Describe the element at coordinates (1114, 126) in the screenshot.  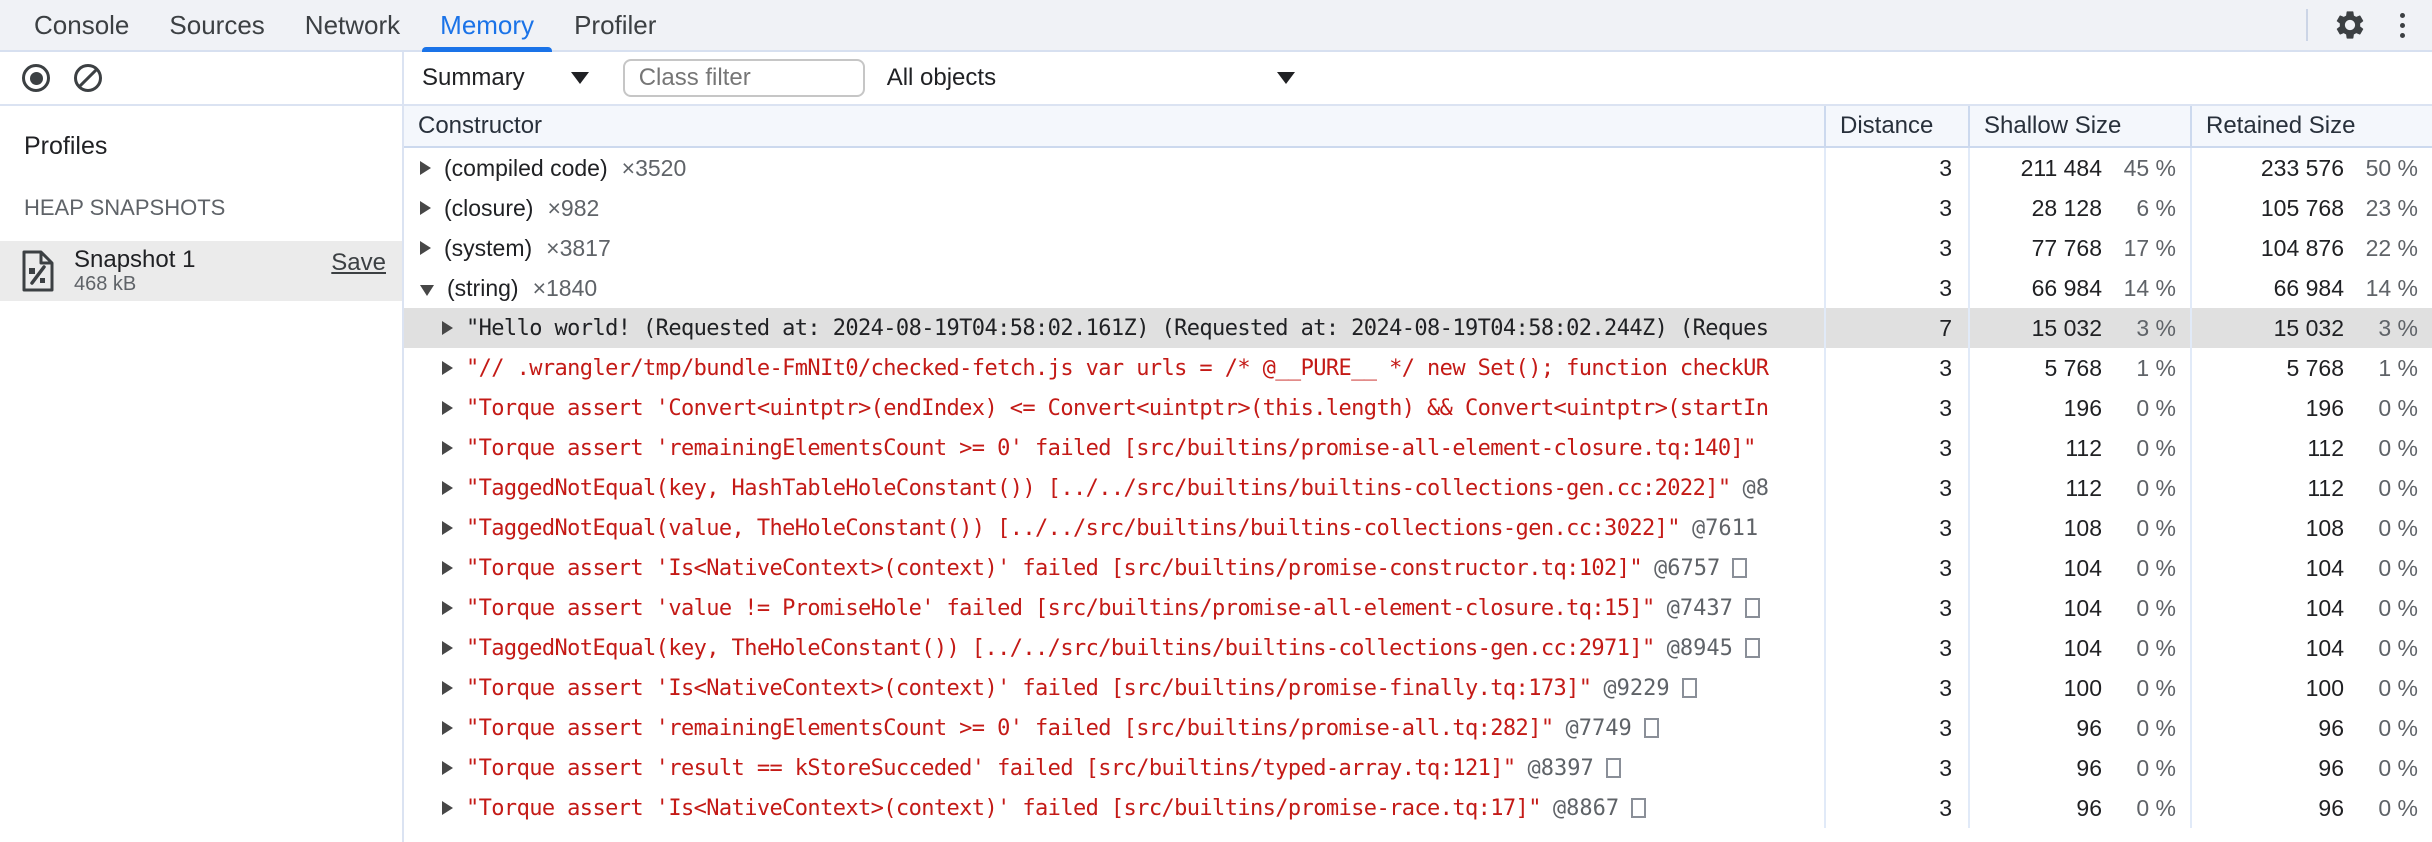
I see `column-header-constructor: Constructor` at that location.